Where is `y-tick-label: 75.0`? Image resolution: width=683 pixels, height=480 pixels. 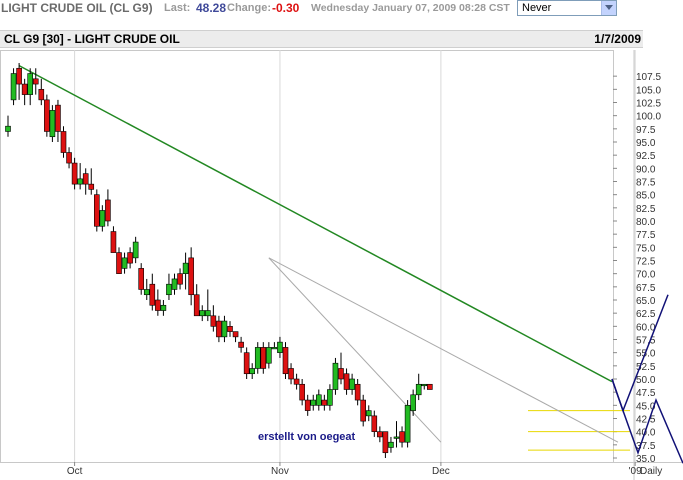 y-tick-label: 75.0 is located at coordinates (646, 248).